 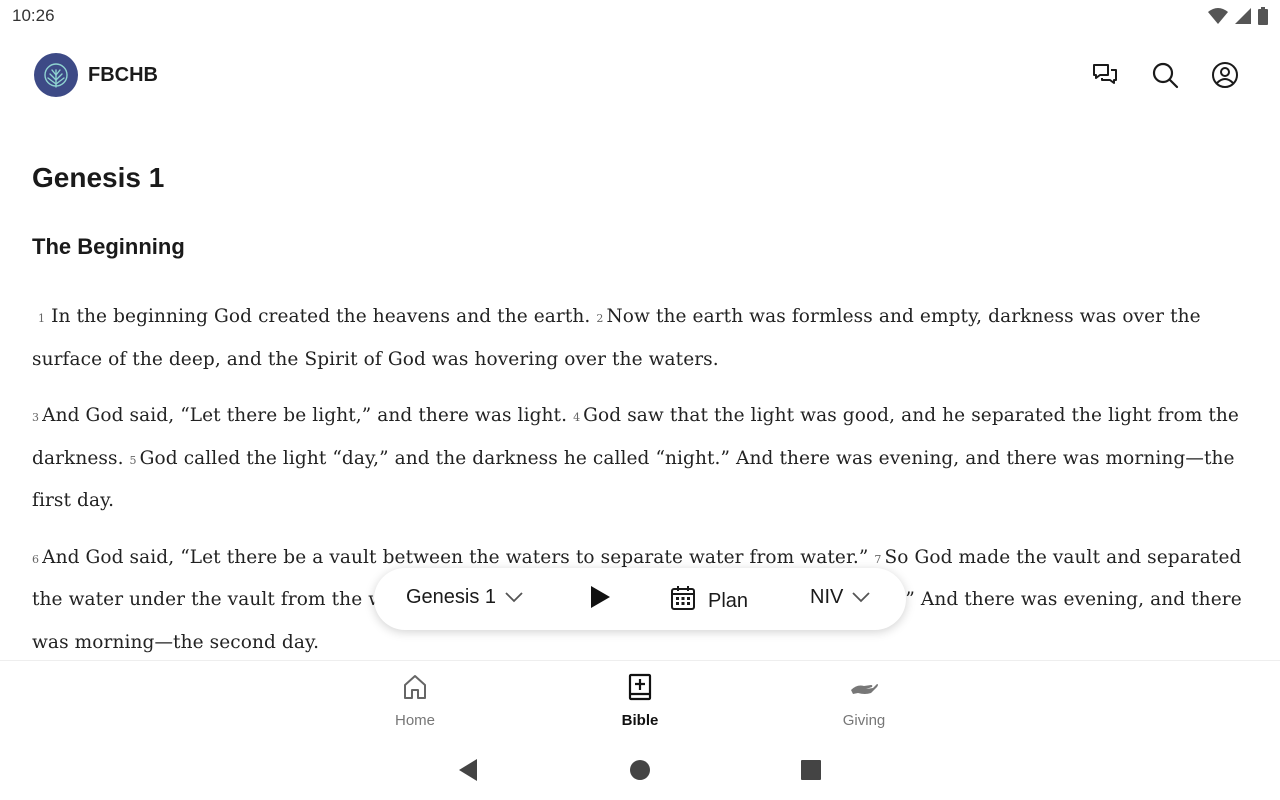 I want to click on wifi-icon, so click(x=1218, y=18).